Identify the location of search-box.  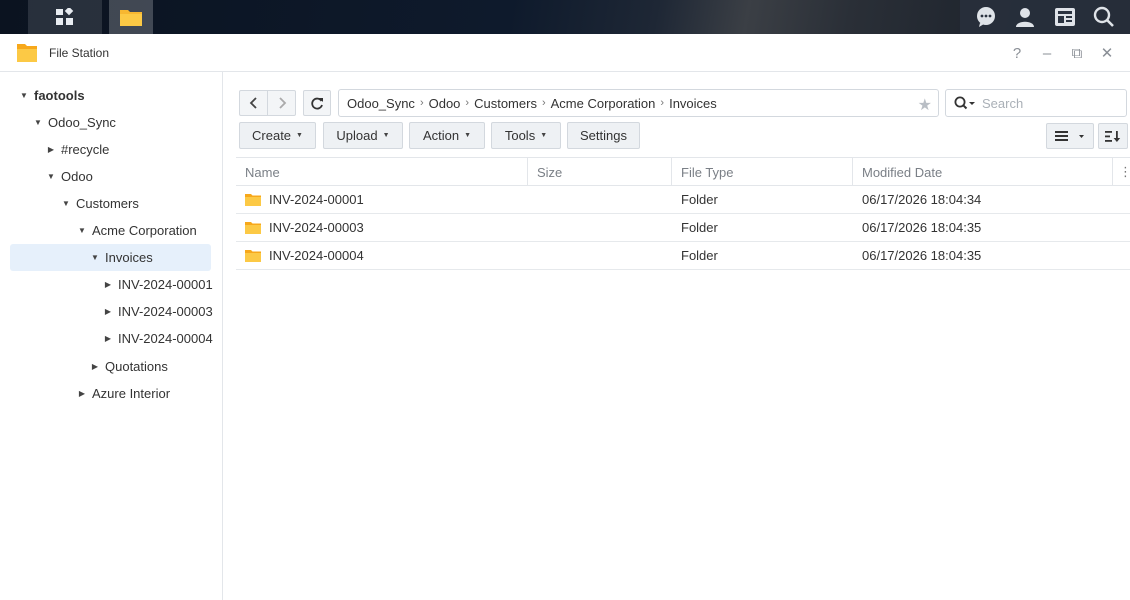
(1036, 103).